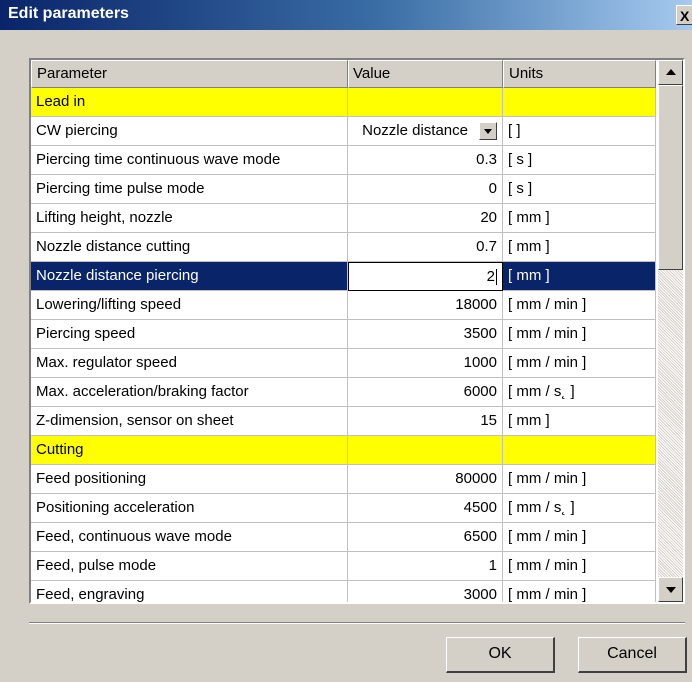 Image resolution: width=692 pixels, height=682 pixels. Describe the element at coordinates (425, 305) in the screenshot. I see `value-cell: 18000` at that location.